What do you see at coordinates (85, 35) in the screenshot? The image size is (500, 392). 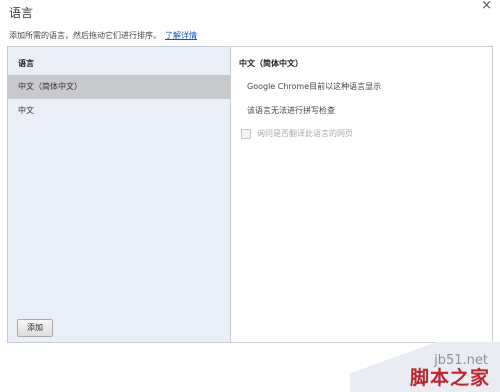 I see `intro-label: 添加所需的语言，然后拖动它们进行排序。` at bounding box center [85, 35].